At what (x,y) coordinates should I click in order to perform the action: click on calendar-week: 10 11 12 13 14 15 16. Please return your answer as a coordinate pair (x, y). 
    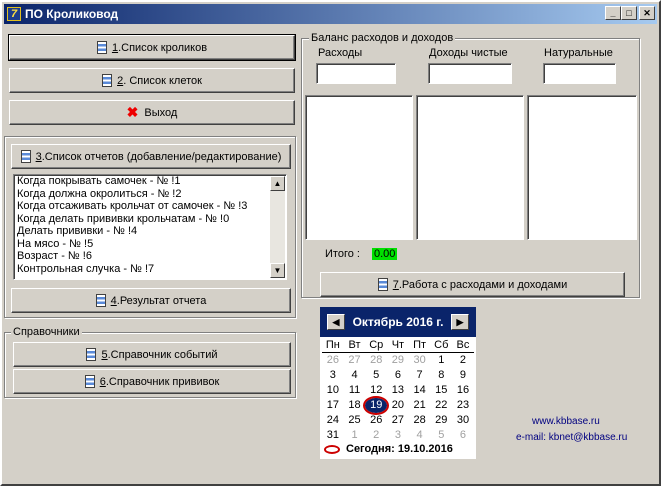
    Looking at the image, I should click on (398, 390).